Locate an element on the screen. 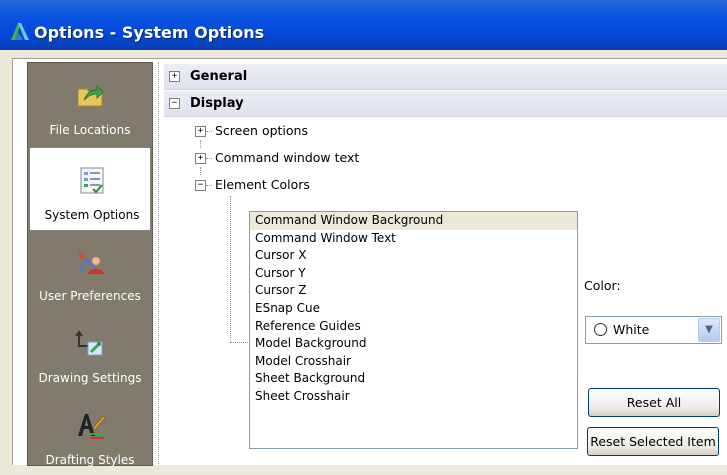 This screenshot has width=727, height=475. nav-item-drafting-styles: Drafting Styles is located at coordinates (90, 434).